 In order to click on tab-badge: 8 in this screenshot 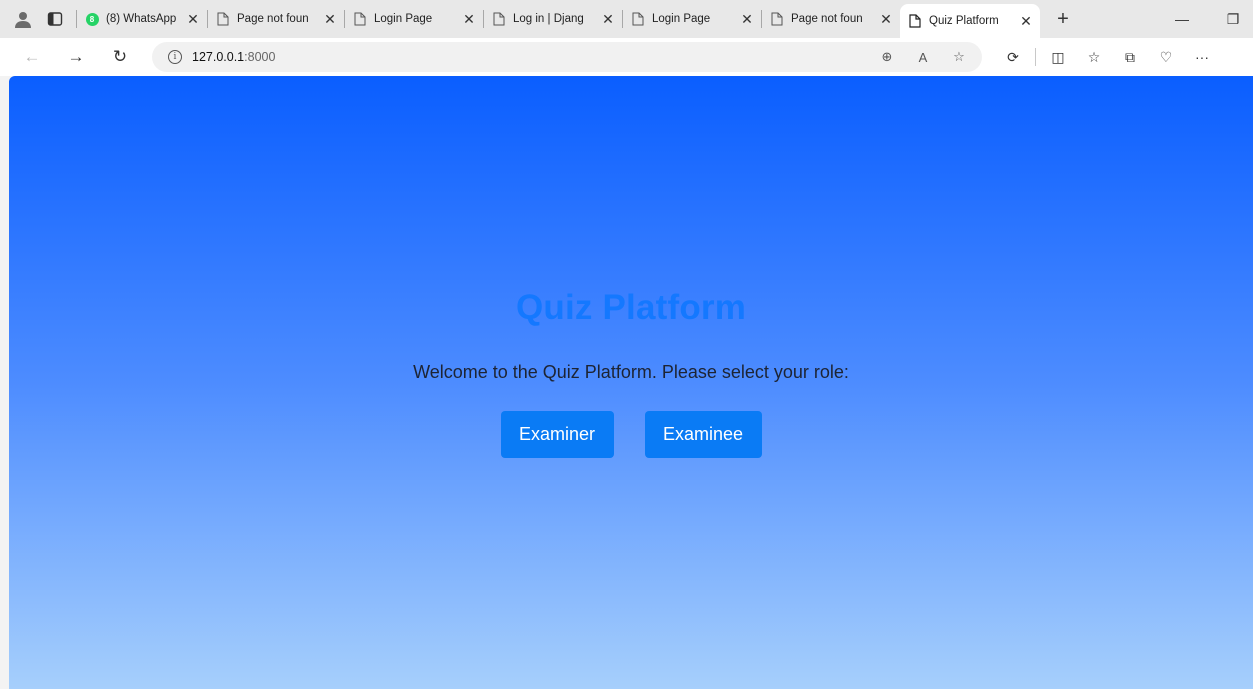, I will do `click(92, 19)`.